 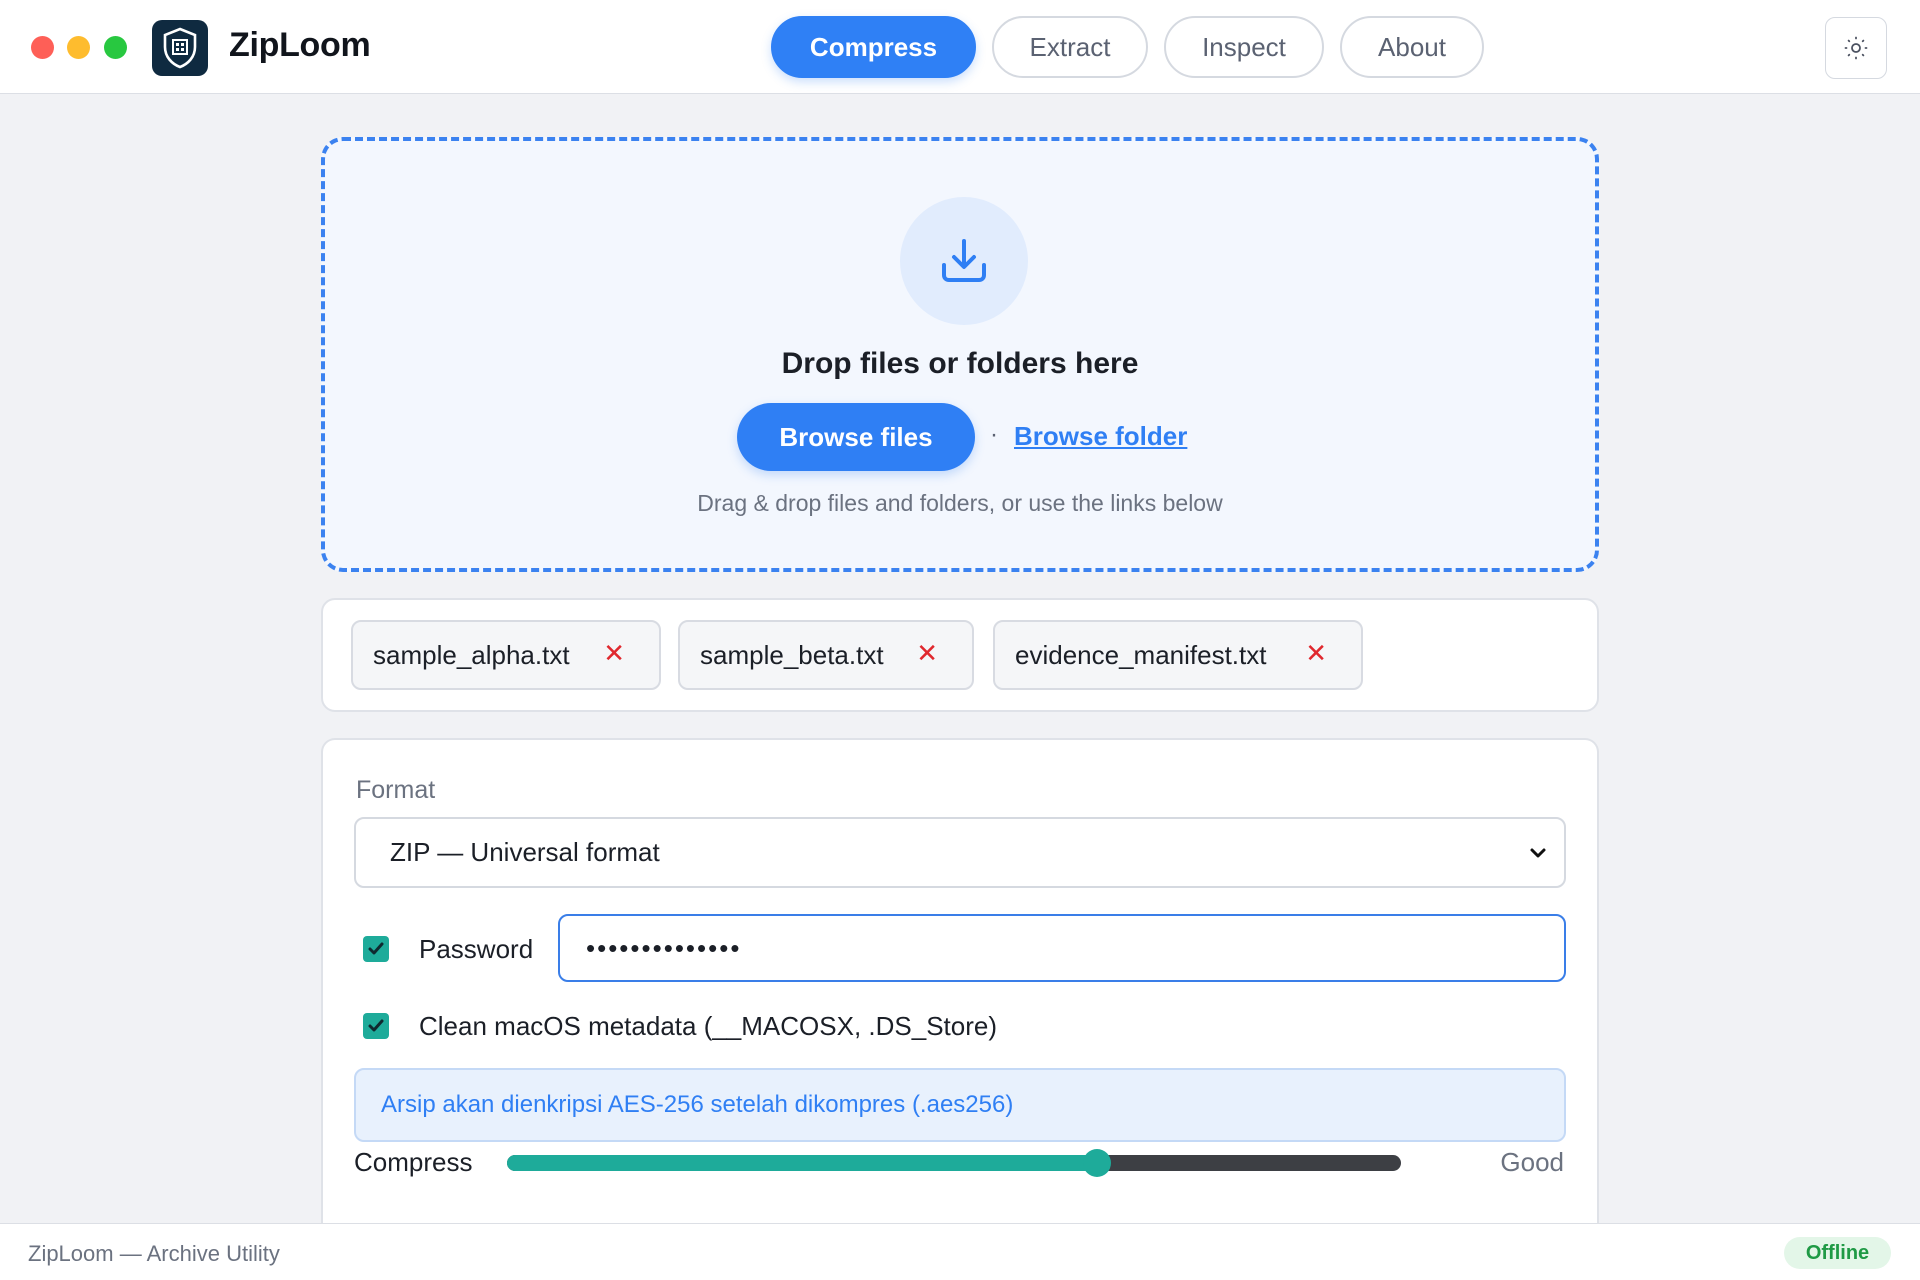 What do you see at coordinates (471, 654) in the screenshot?
I see `file-chip-name: sample_alpha.txt` at bounding box center [471, 654].